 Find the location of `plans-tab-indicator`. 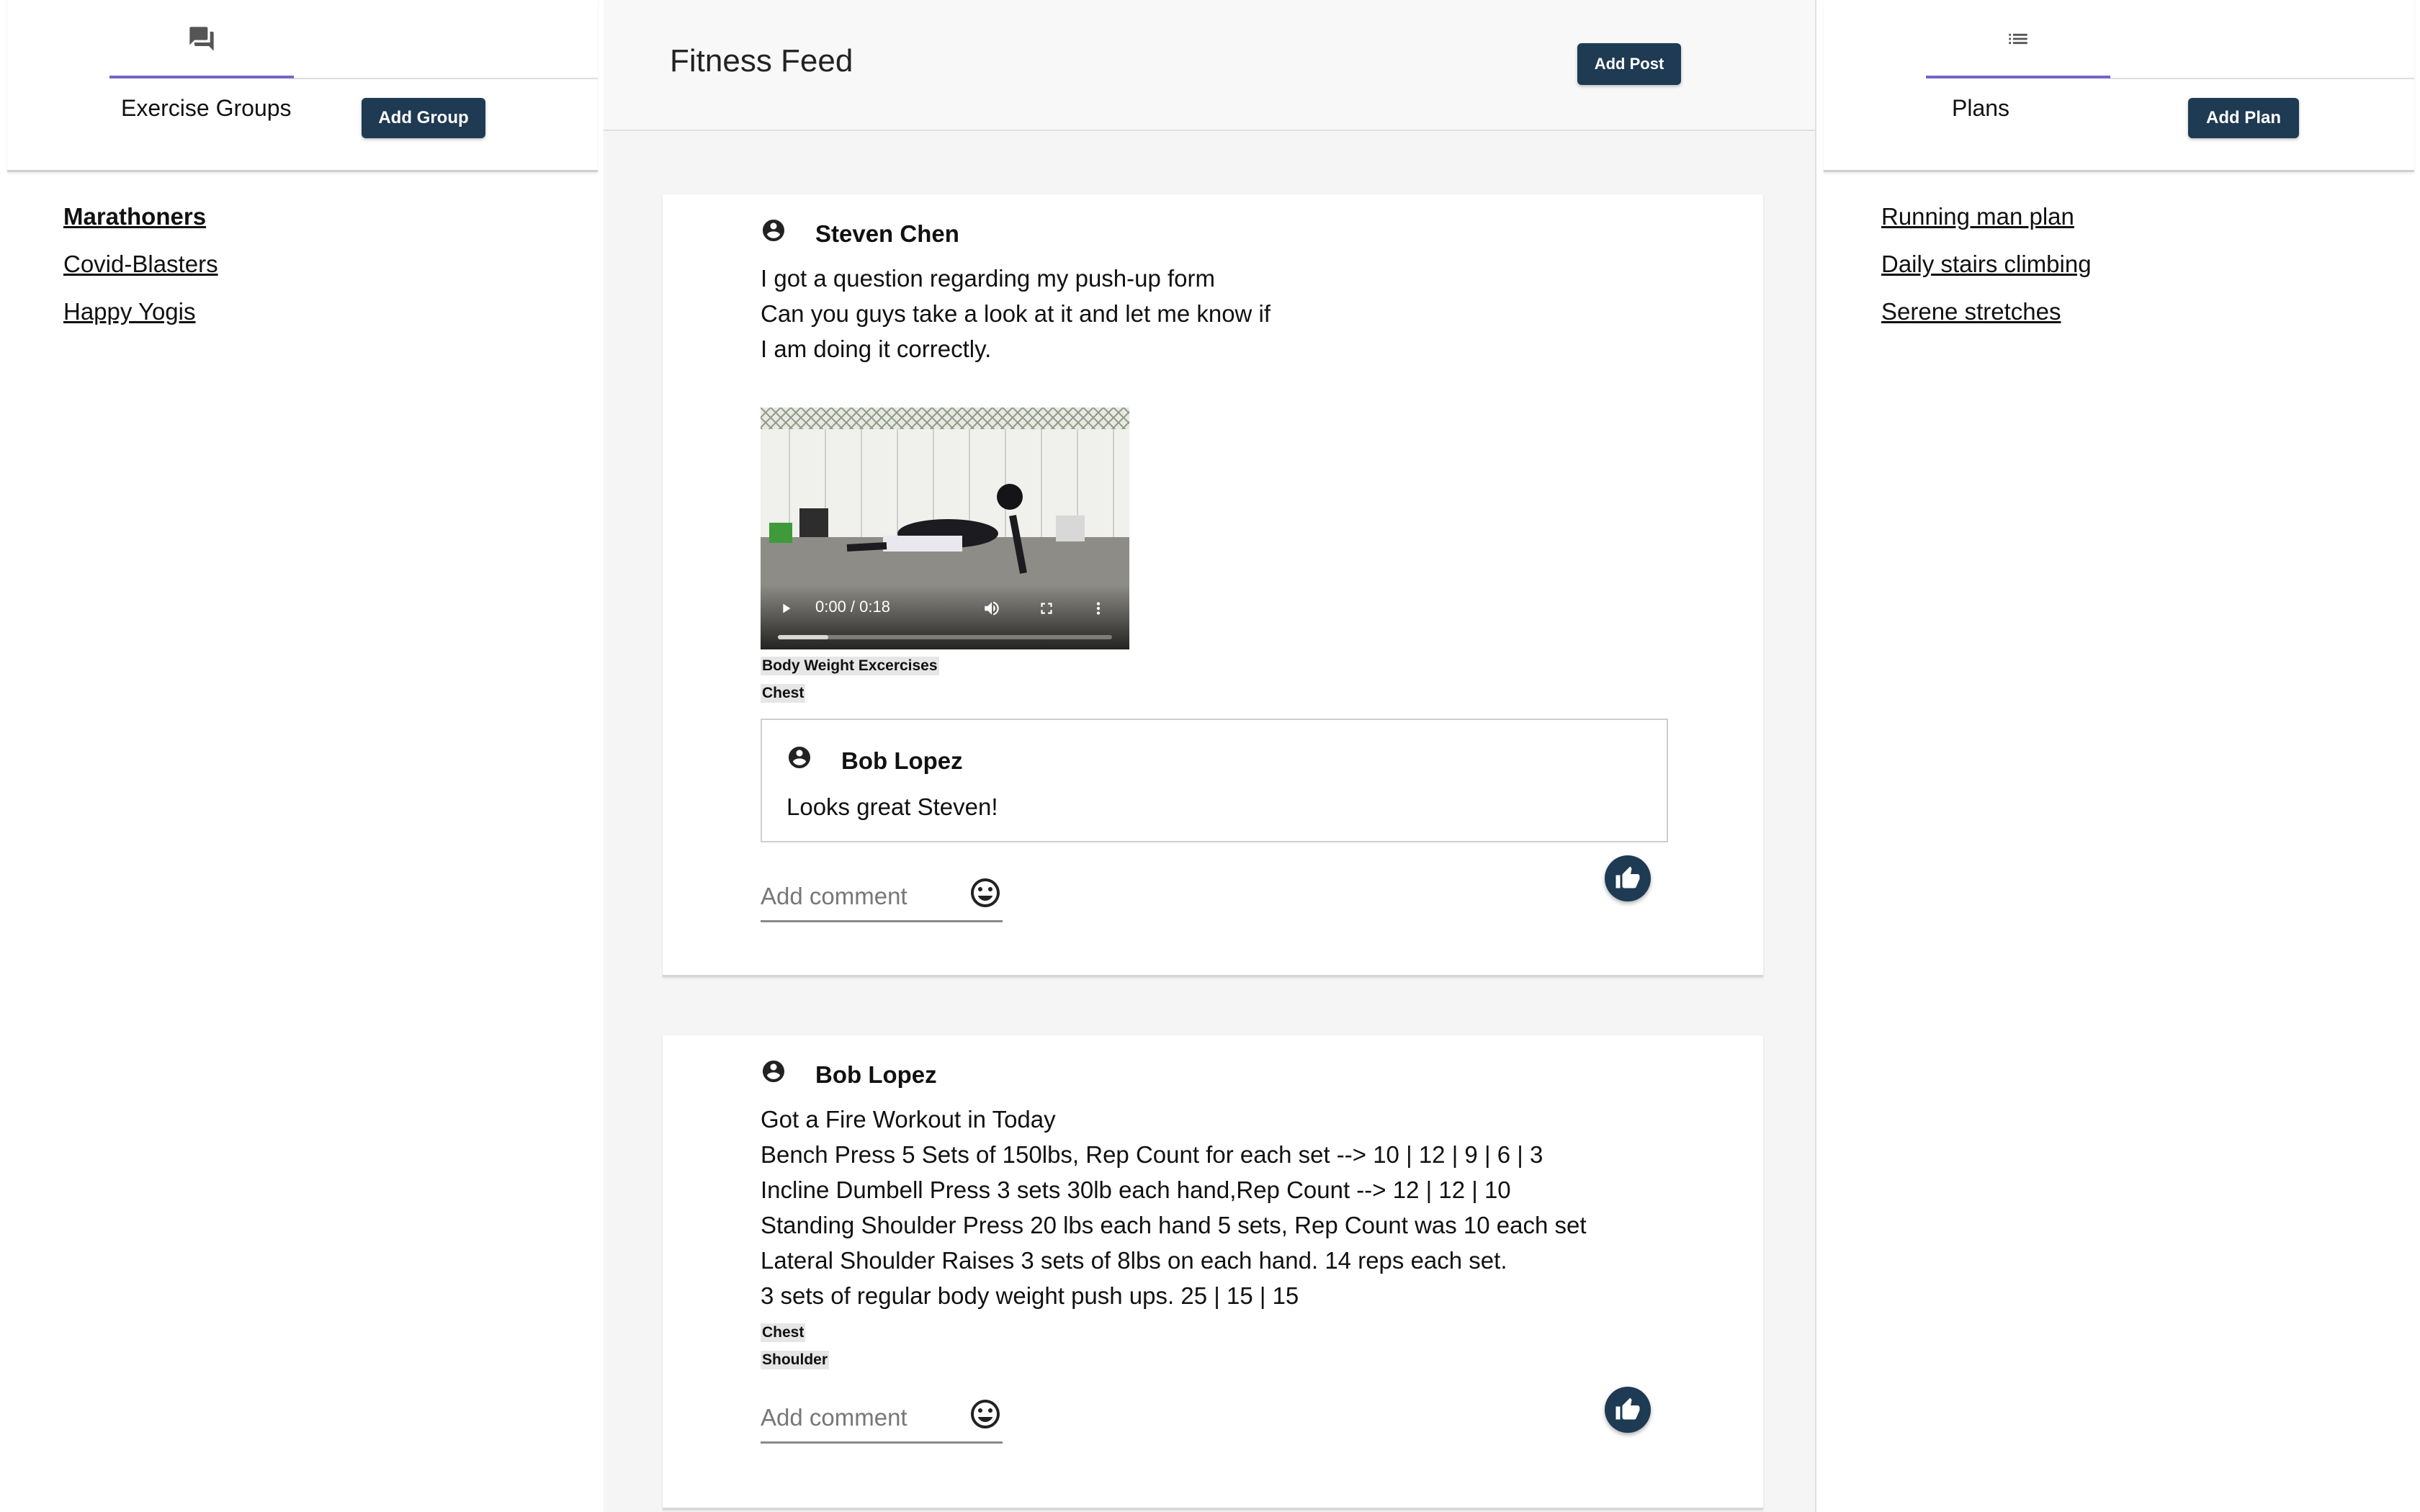

plans-tab-indicator is located at coordinates (2018, 77).